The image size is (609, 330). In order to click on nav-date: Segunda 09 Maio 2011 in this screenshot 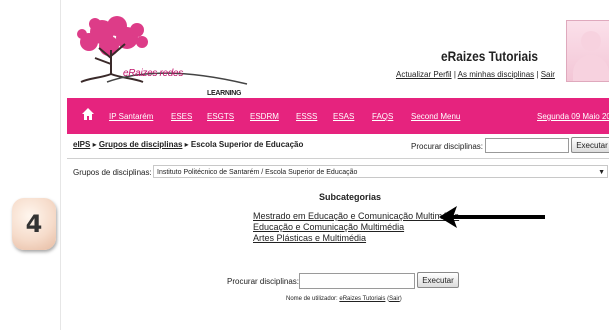, I will do `click(573, 116)`.